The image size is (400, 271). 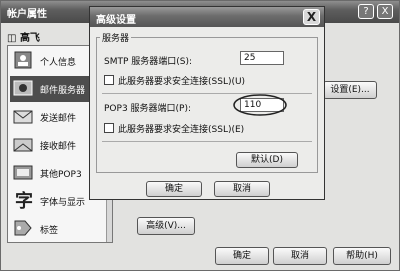 What do you see at coordinates (207, 141) in the screenshot?
I see `group-divider` at bounding box center [207, 141].